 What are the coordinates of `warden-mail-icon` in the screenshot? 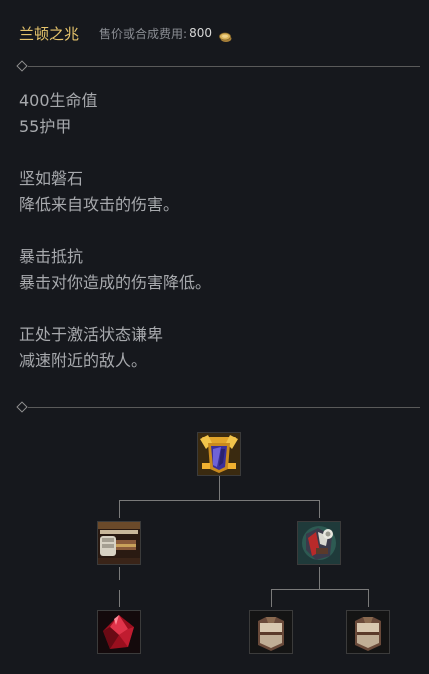 It's located at (119, 543).